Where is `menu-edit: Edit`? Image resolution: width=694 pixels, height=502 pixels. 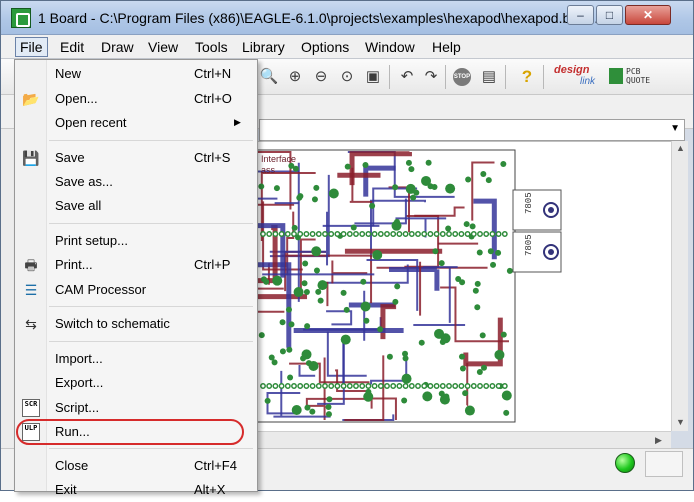 menu-edit: Edit is located at coordinates (72, 47).